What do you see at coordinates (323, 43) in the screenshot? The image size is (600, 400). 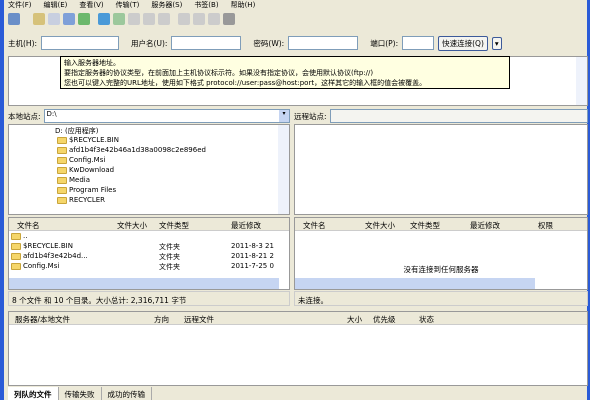 I see `password-input` at bounding box center [323, 43].